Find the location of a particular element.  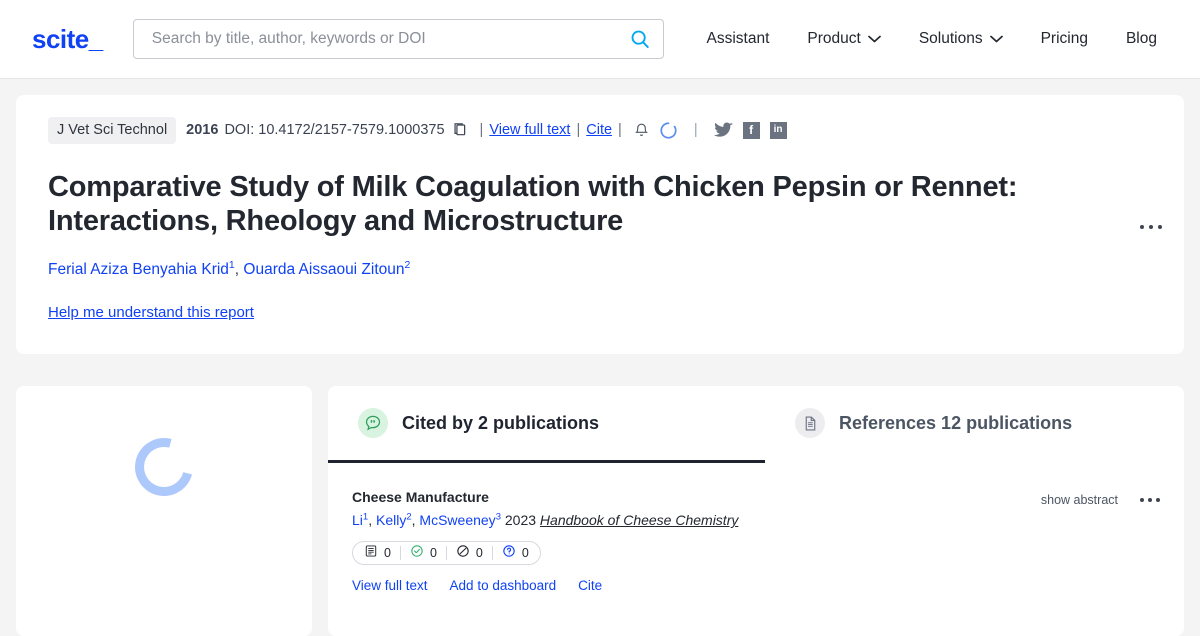

linkedin-icon: in is located at coordinates (778, 130).